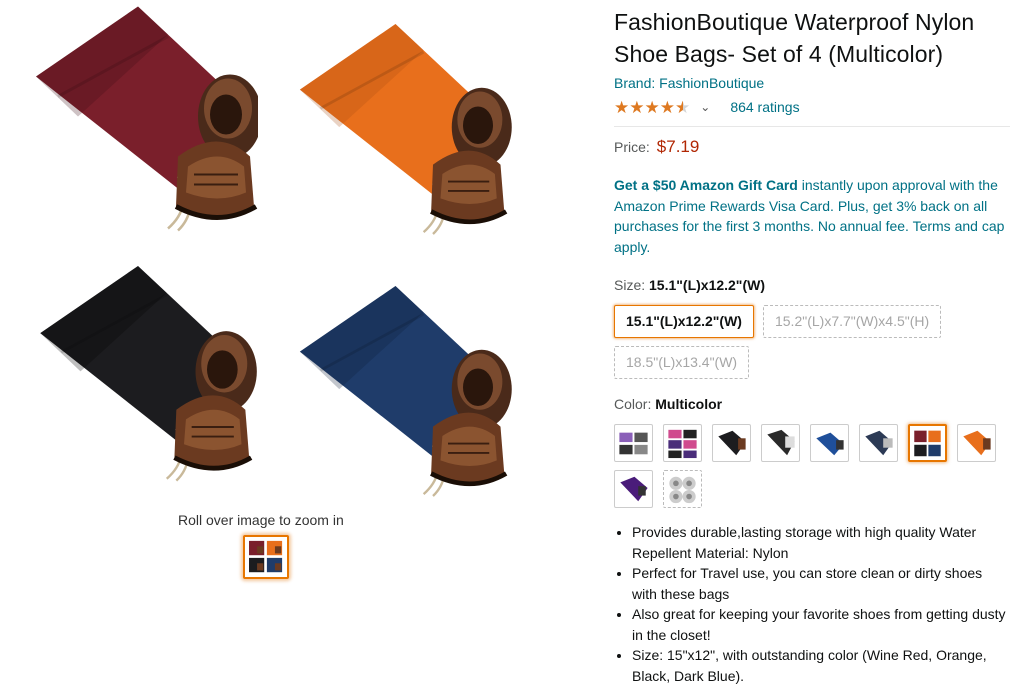  I want to click on orange-shoe-bag-image, so click(395, 136).